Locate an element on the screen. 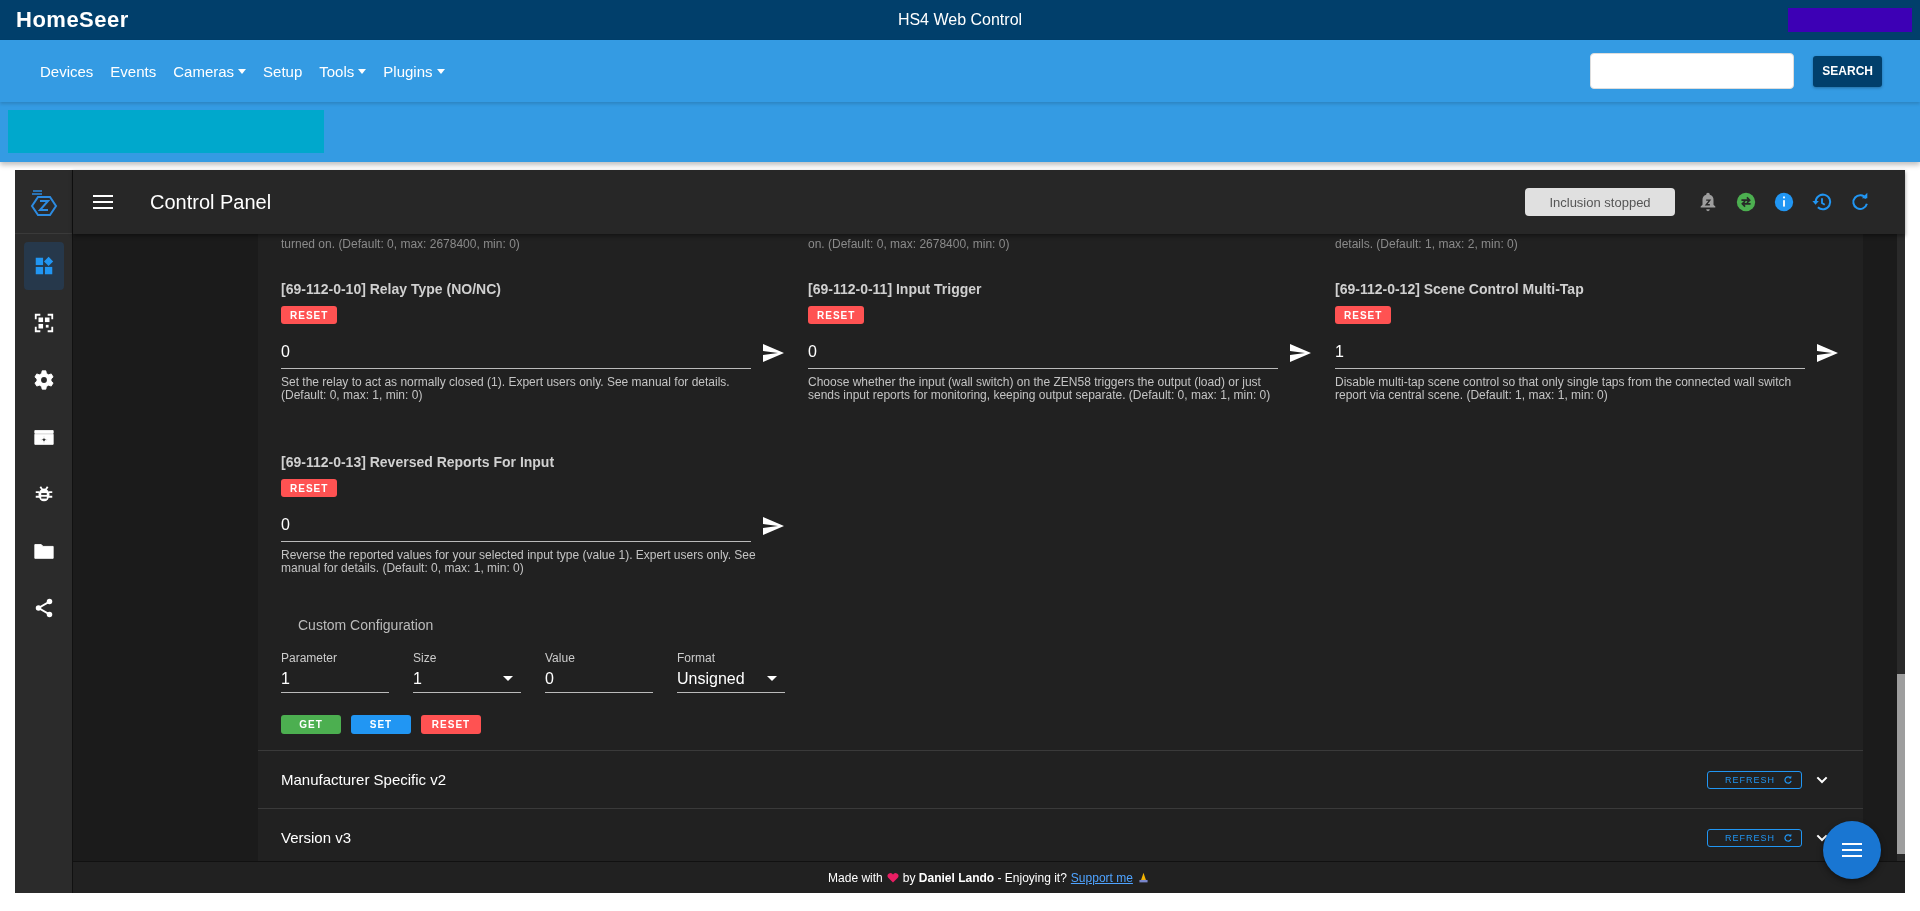 This screenshot has width=1920, height=911. field-label: Parameter is located at coordinates (310, 658).